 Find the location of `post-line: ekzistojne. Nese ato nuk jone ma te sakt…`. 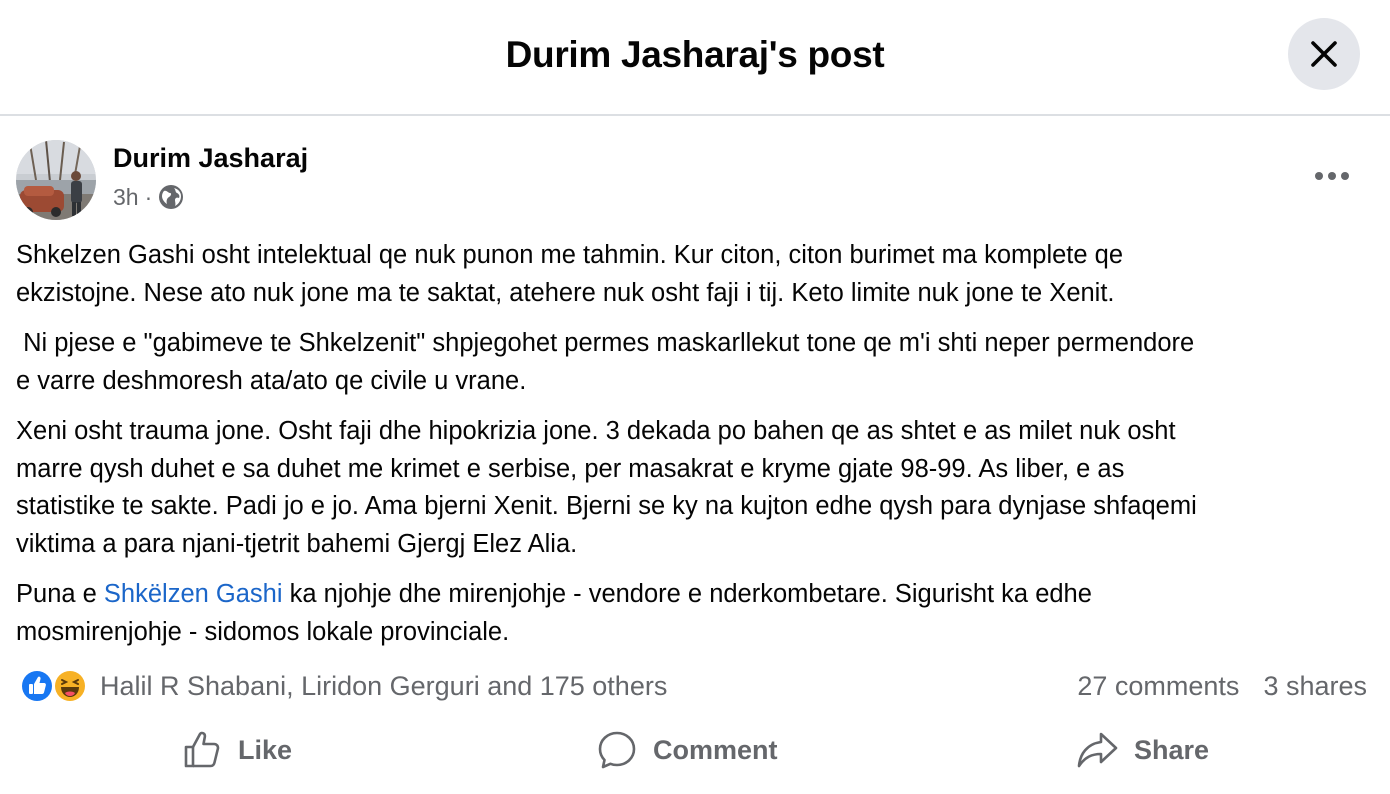

post-line: ekzistojne. Nese ato nuk jone ma te sakt… is located at coordinates (565, 292).